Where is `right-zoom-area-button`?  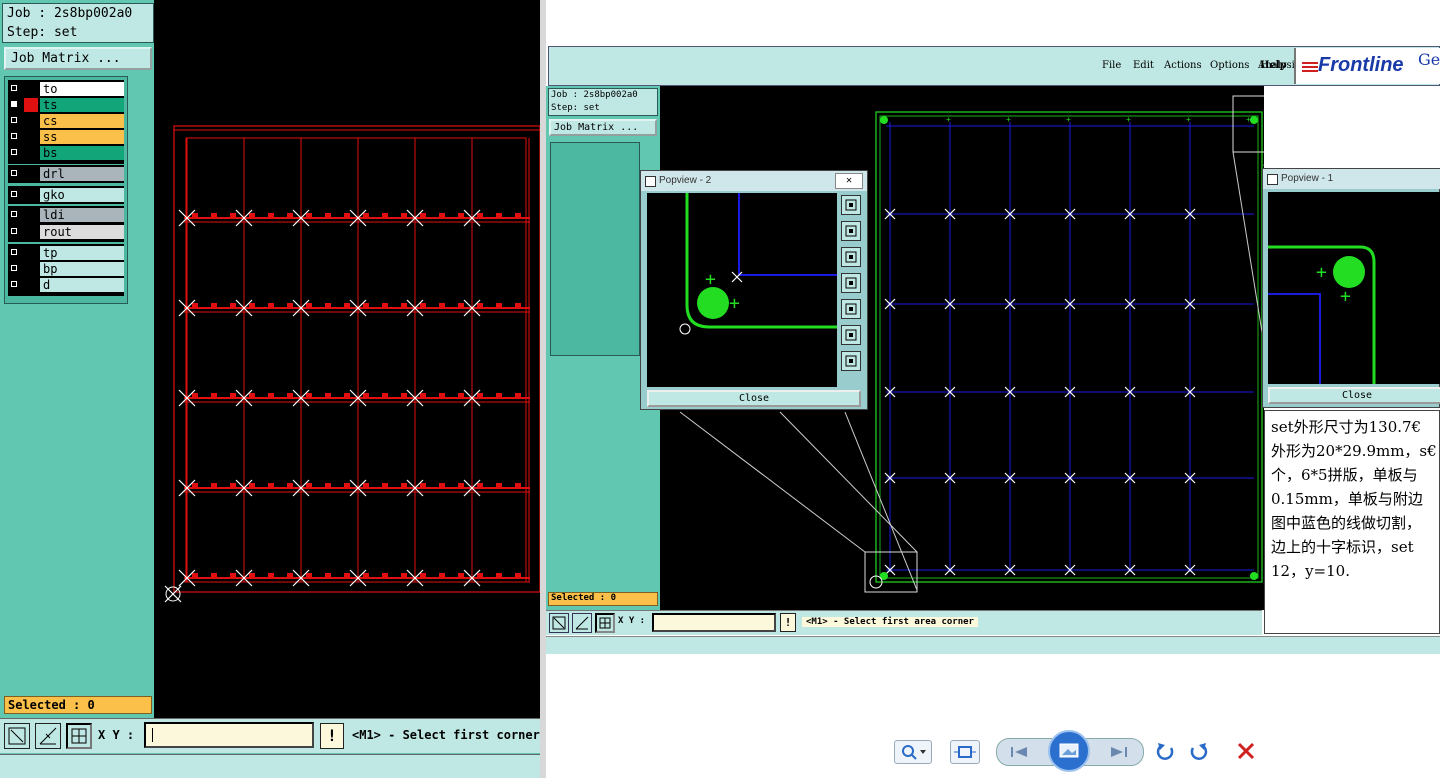
right-zoom-area-button is located at coordinates (559, 623).